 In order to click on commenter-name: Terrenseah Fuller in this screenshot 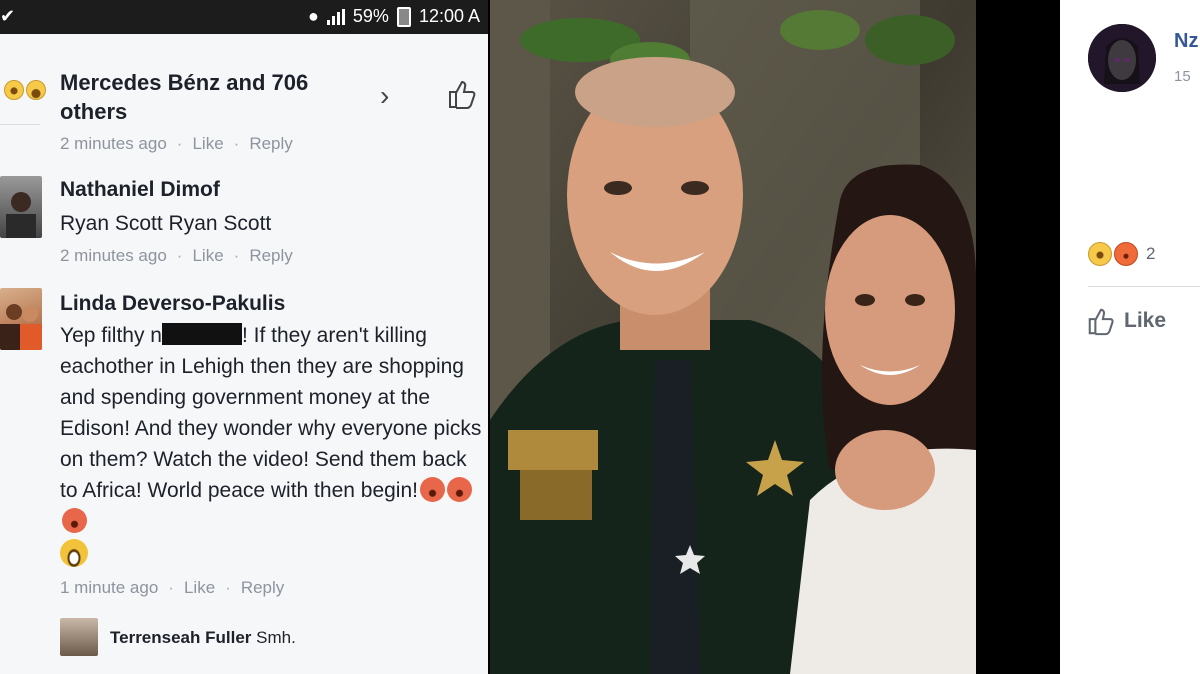, I will do `click(180, 637)`.